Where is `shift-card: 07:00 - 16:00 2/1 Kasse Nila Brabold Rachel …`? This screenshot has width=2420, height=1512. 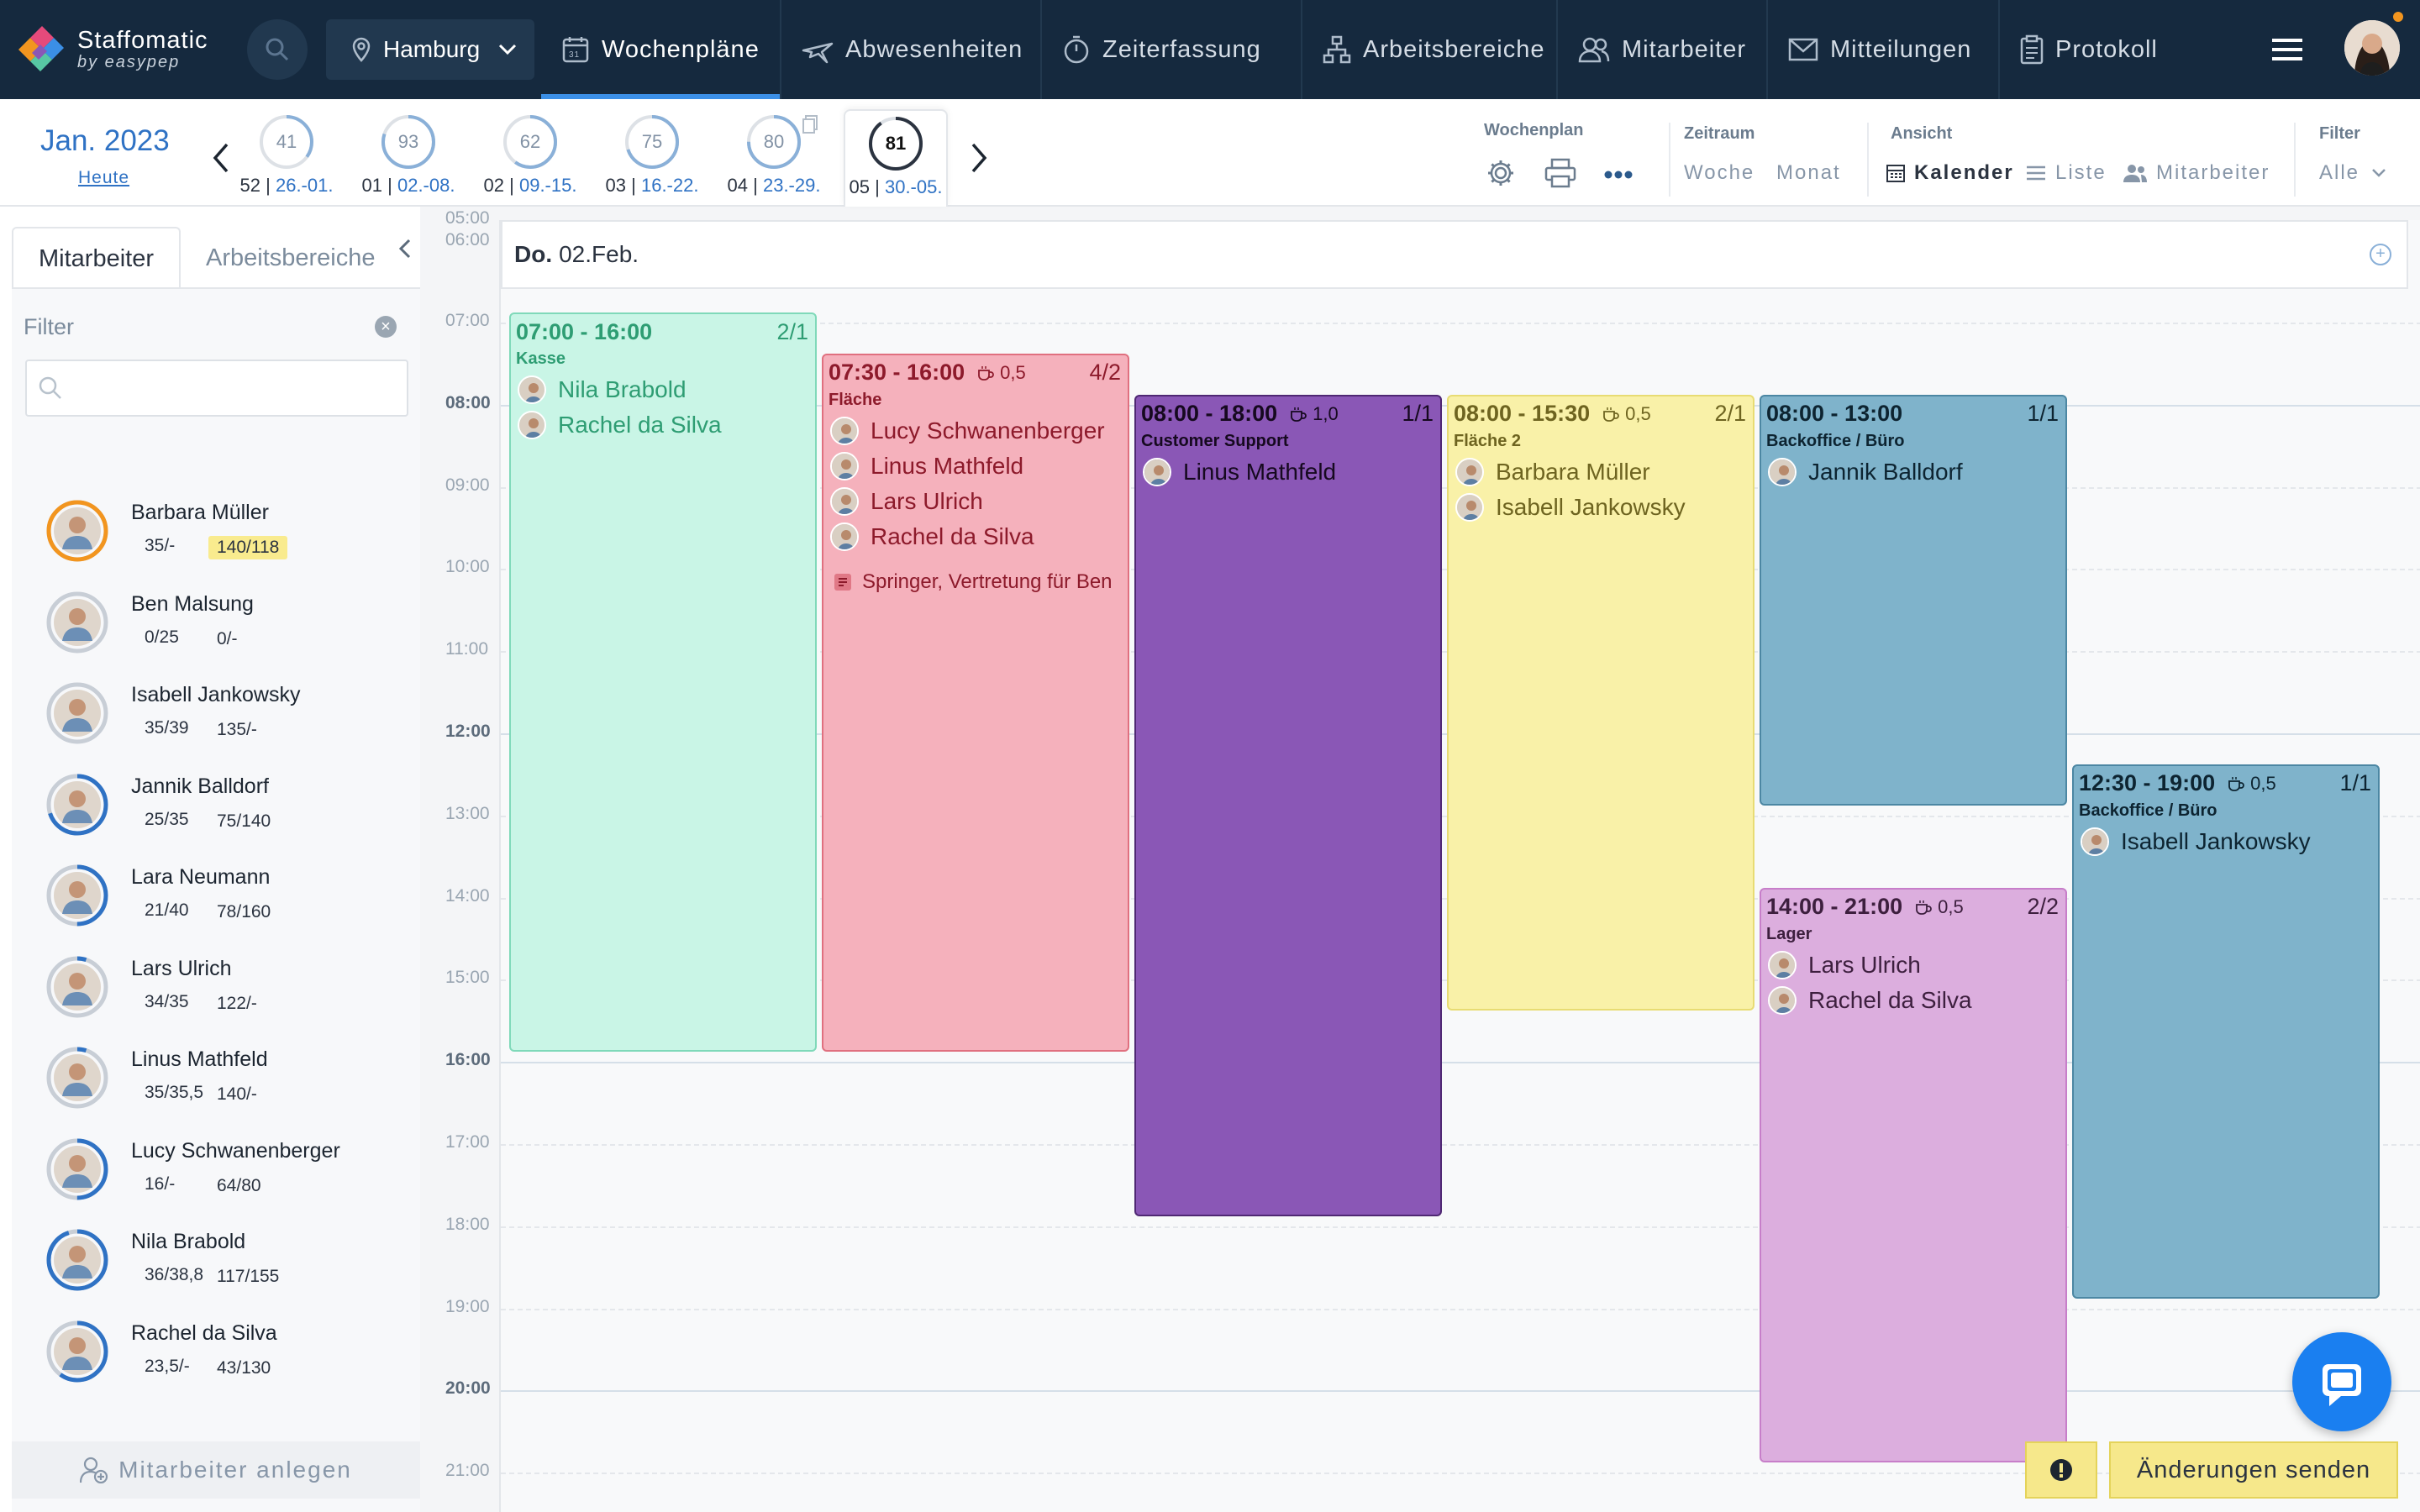 shift-card: 07:00 - 16:00 2/1 Kasse Nila Brabold Rachel … is located at coordinates (663, 682).